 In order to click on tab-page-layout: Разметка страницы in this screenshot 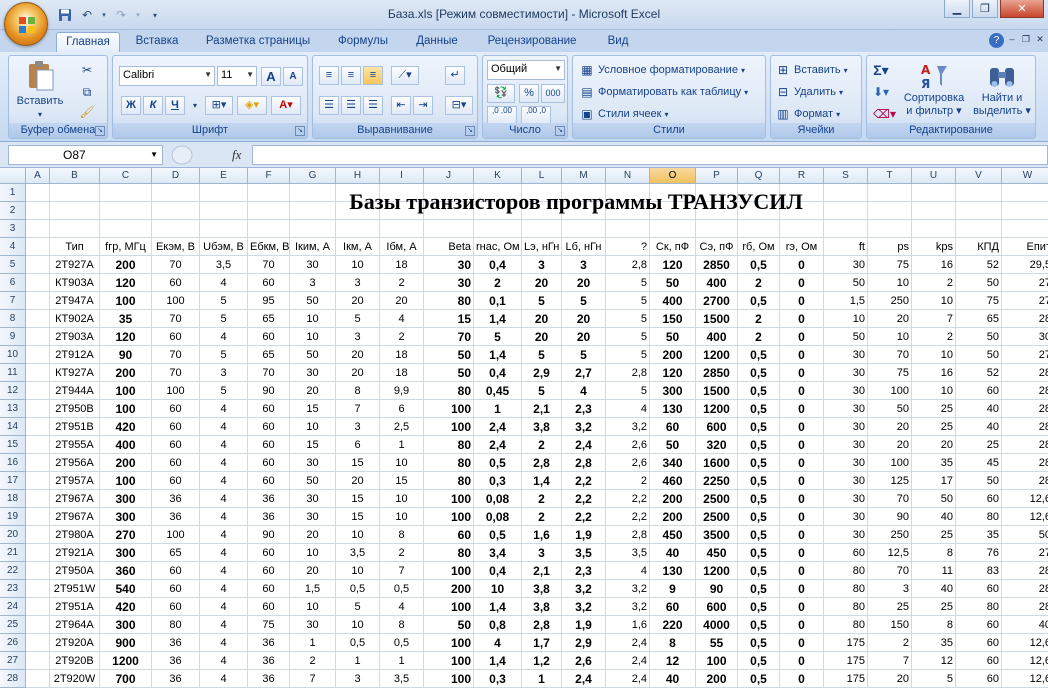, I will do `click(258, 42)`.